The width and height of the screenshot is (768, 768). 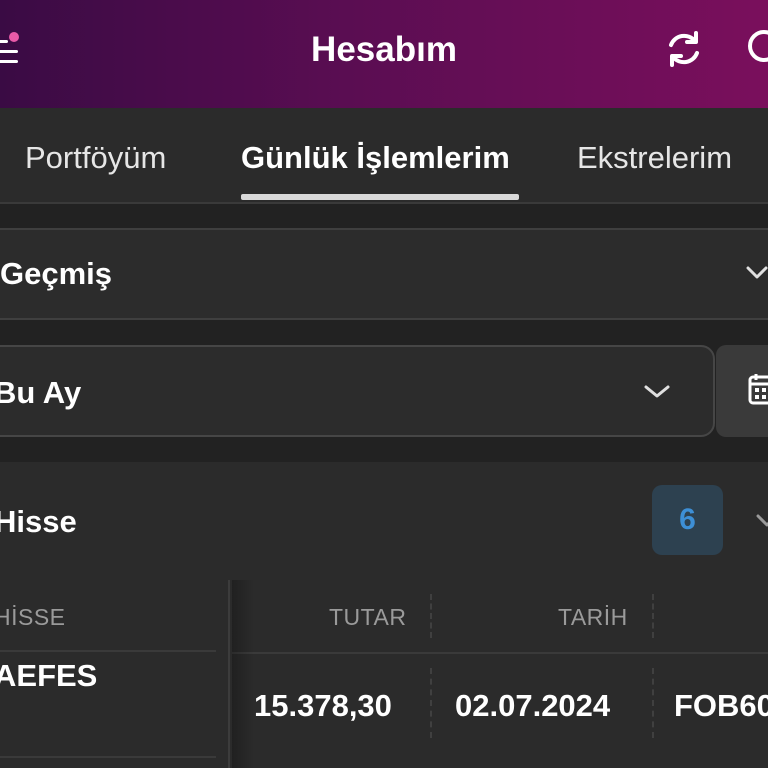 I want to click on period-dropdown: Geçmiş, so click(x=384, y=274).